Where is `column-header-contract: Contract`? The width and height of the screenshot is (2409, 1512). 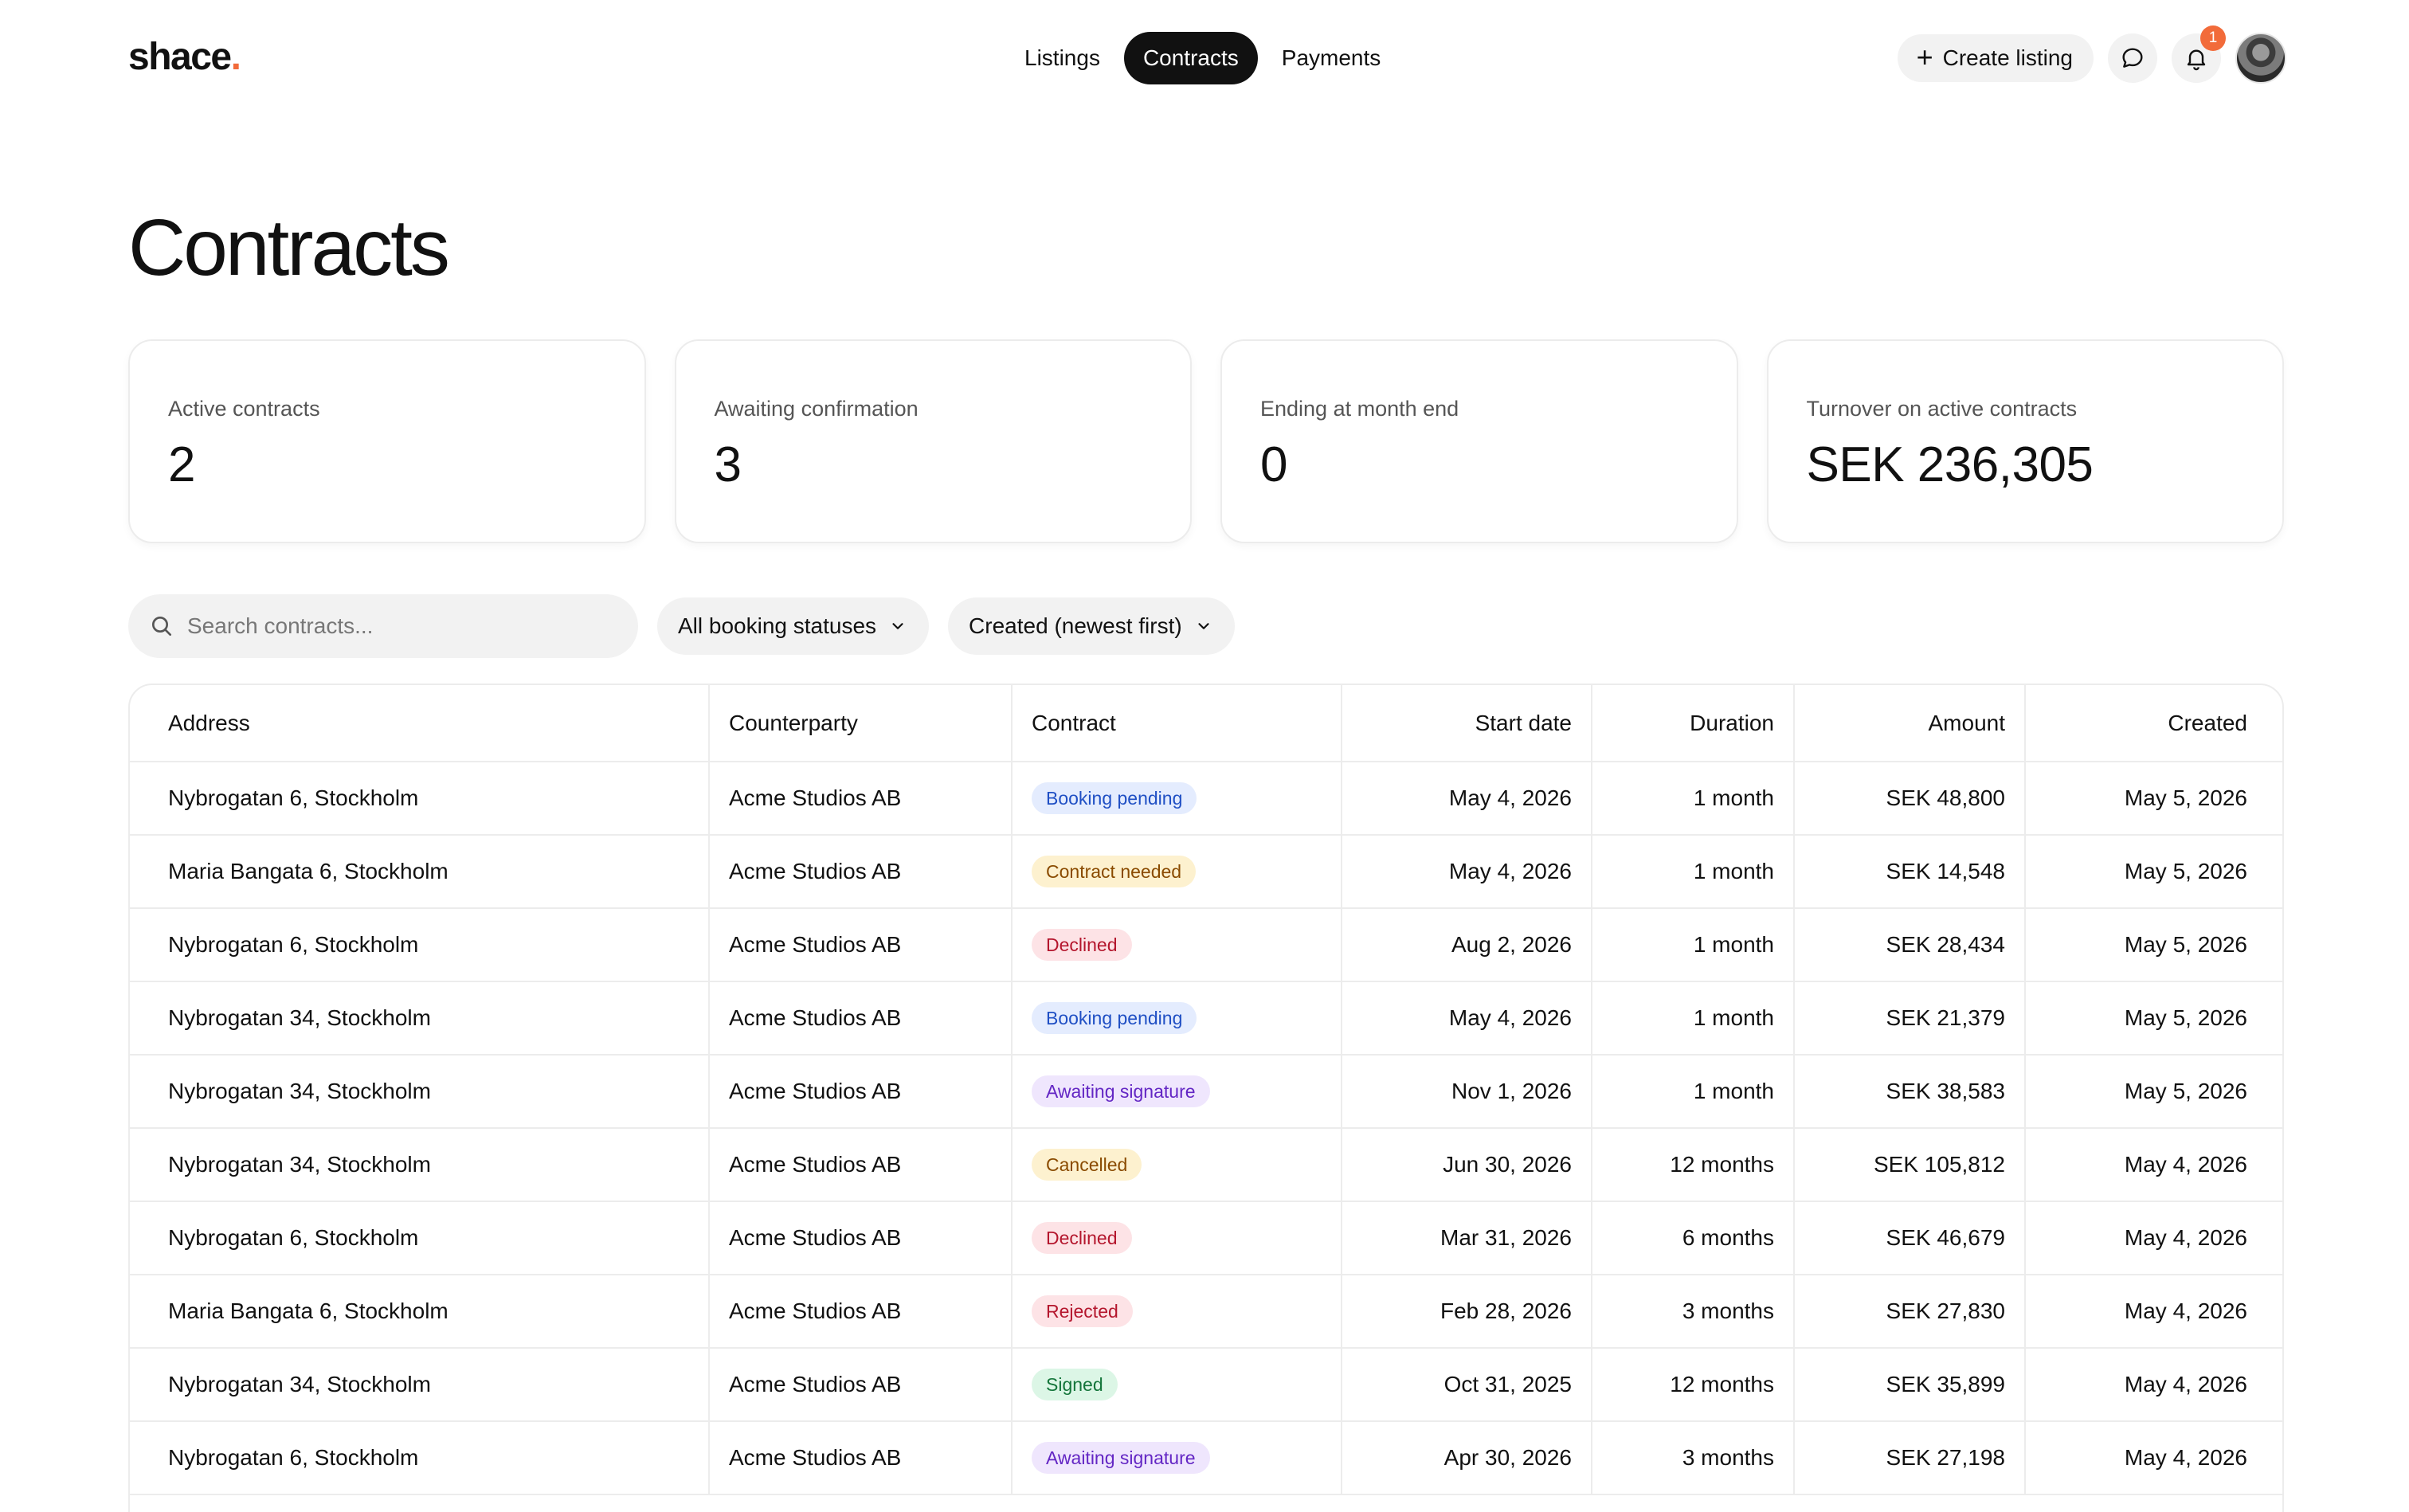
column-header-contract: Contract is located at coordinates (1177, 723).